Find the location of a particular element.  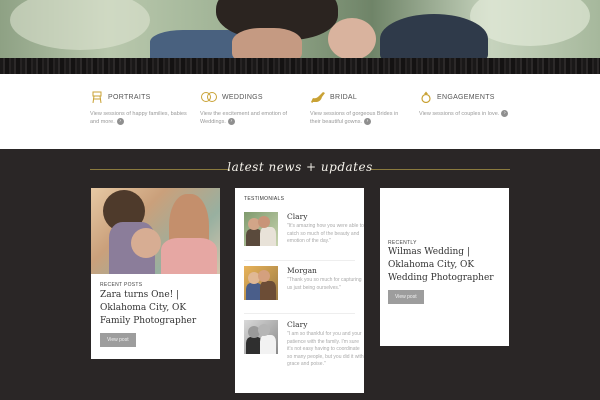

section-title: latest news + updates is located at coordinates (300, 167).